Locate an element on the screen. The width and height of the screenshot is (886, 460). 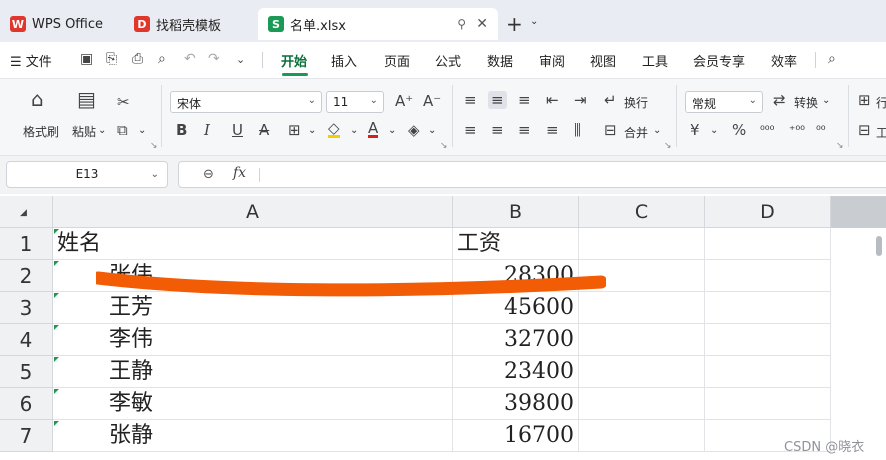
undo-icon: ↶ is located at coordinates (190, 59).